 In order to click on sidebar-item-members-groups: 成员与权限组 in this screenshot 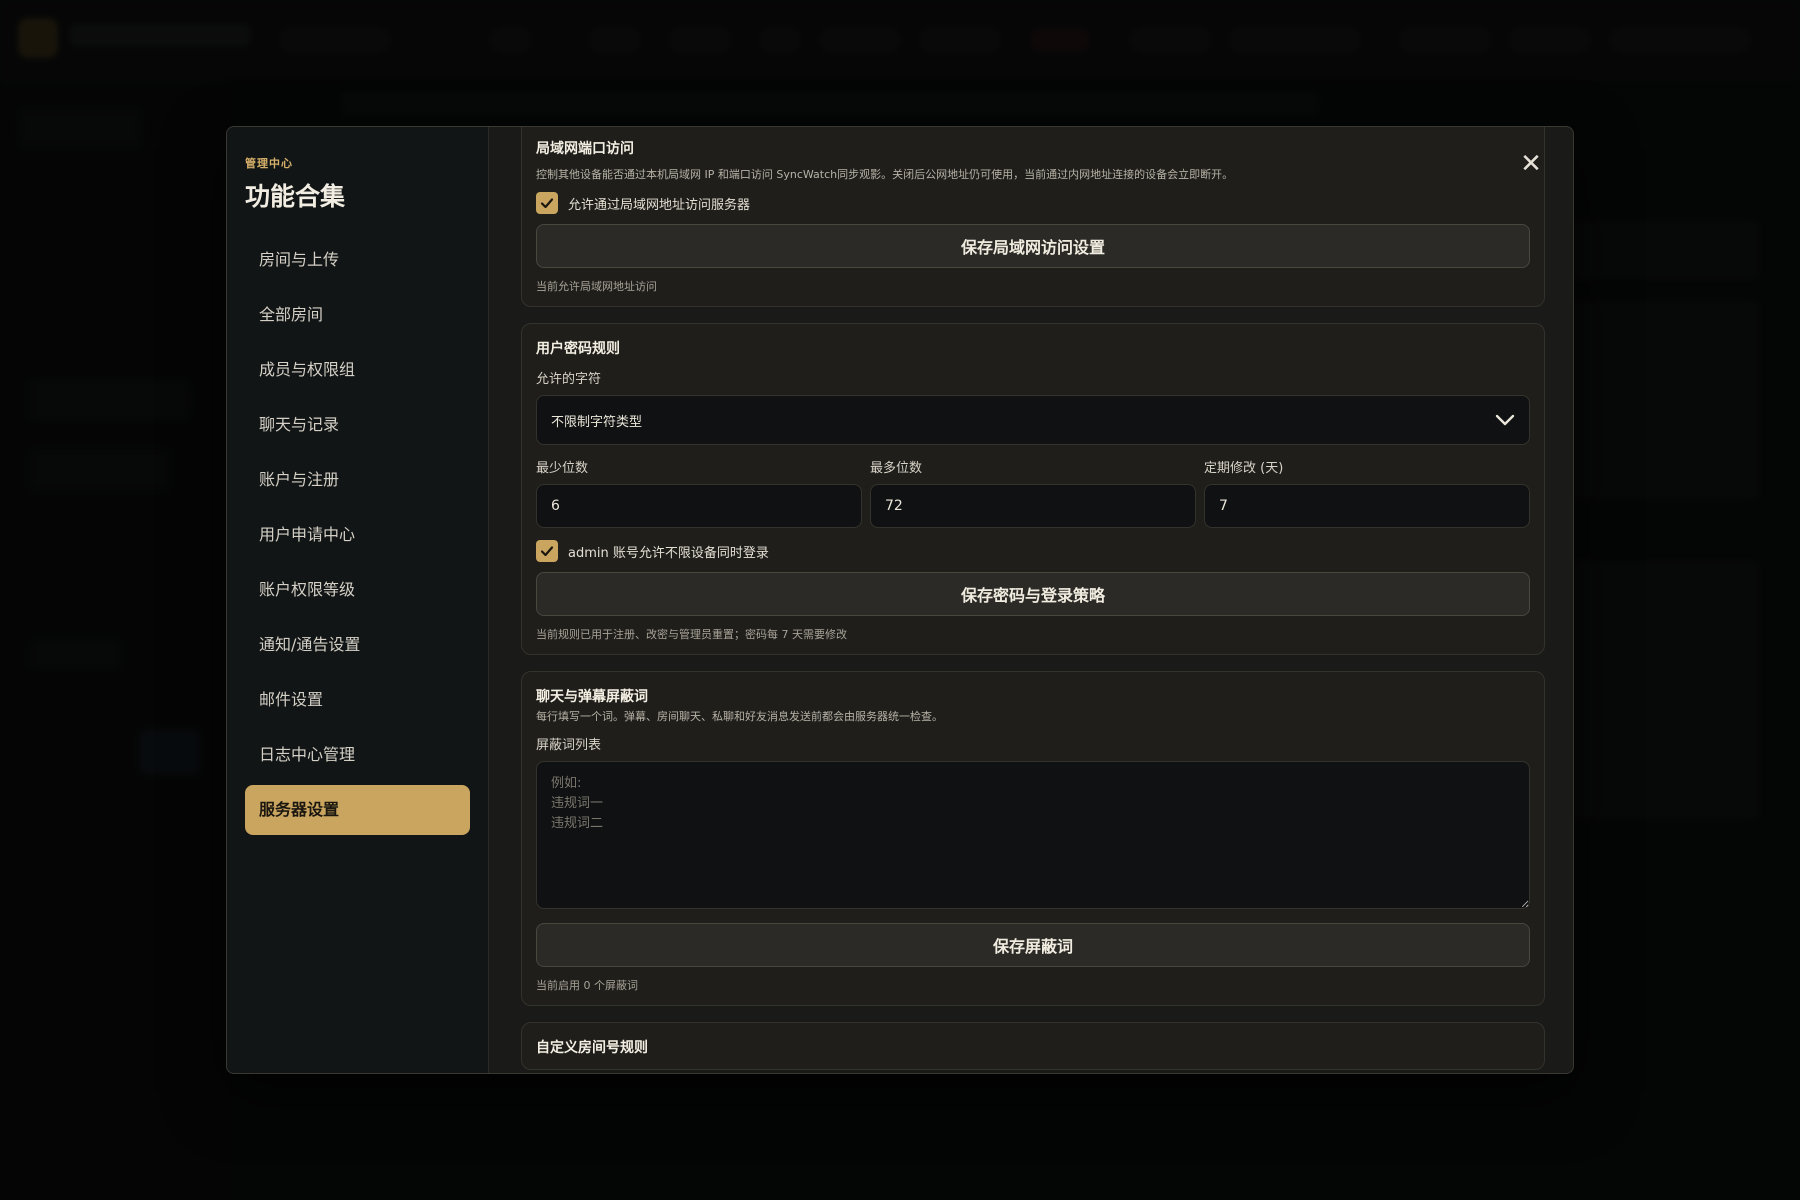, I will do `click(357, 370)`.